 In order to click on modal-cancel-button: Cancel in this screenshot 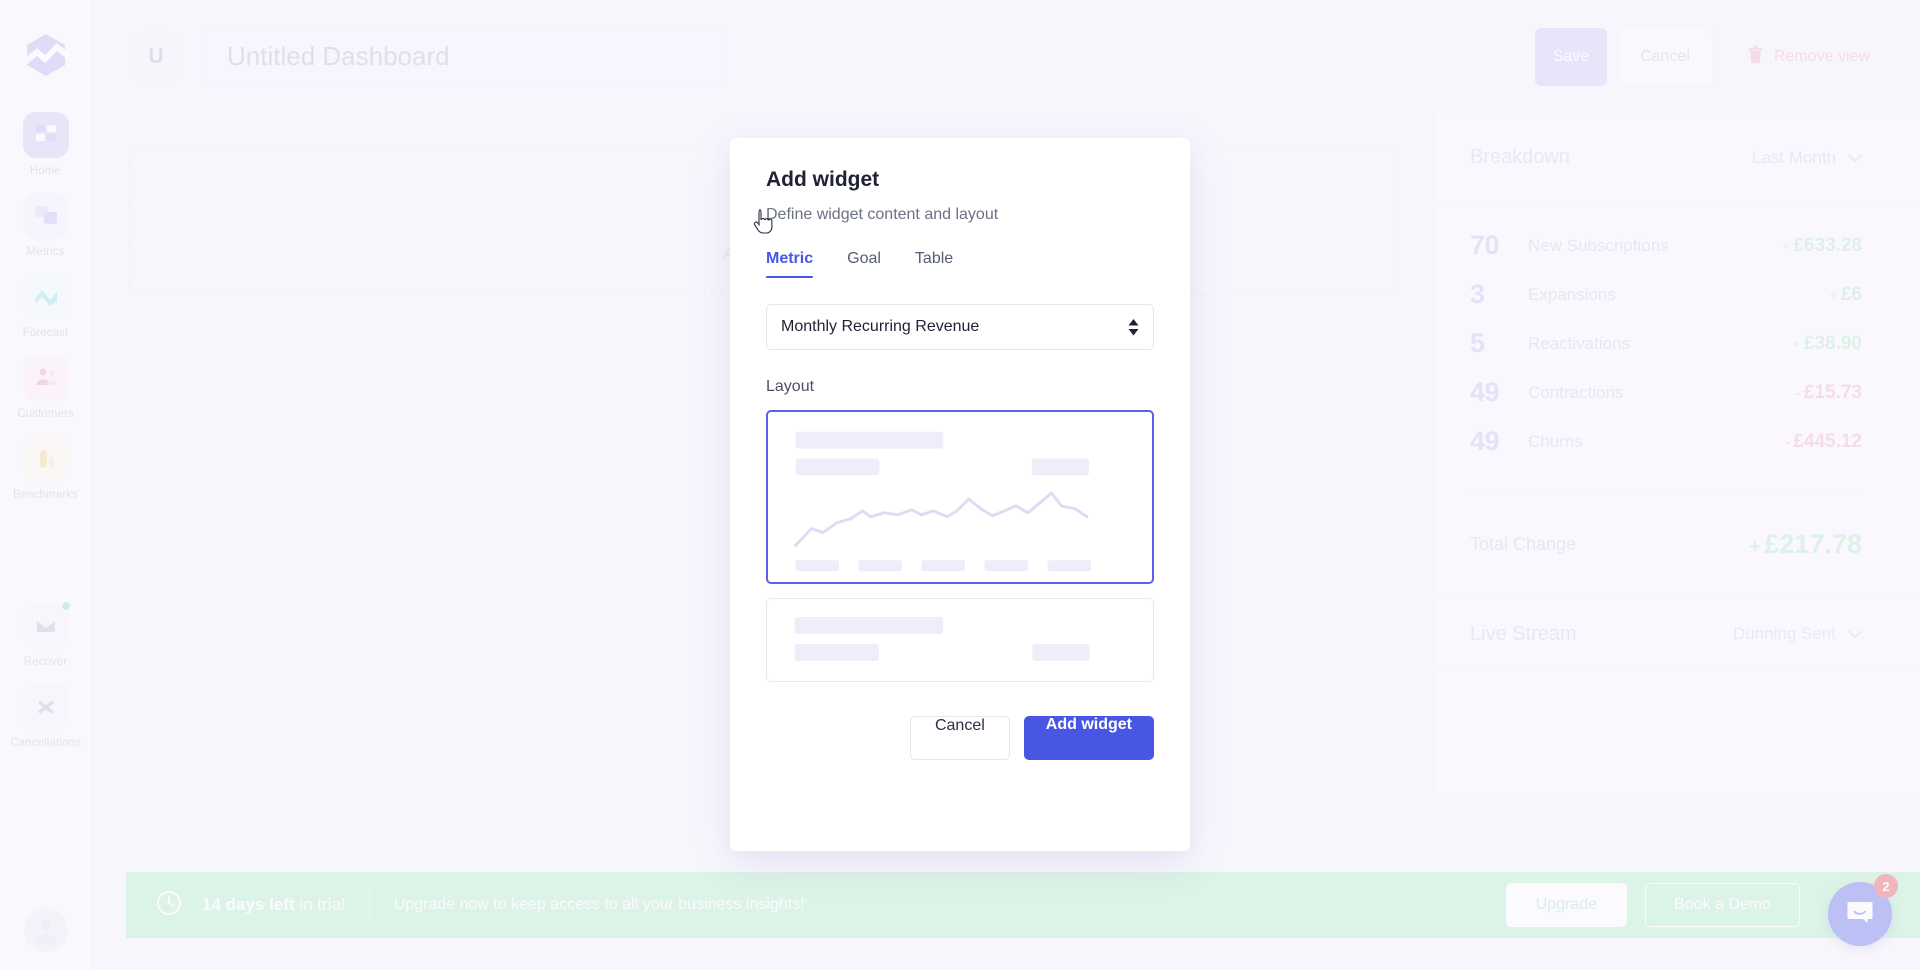, I will do `click(959, 738)`.